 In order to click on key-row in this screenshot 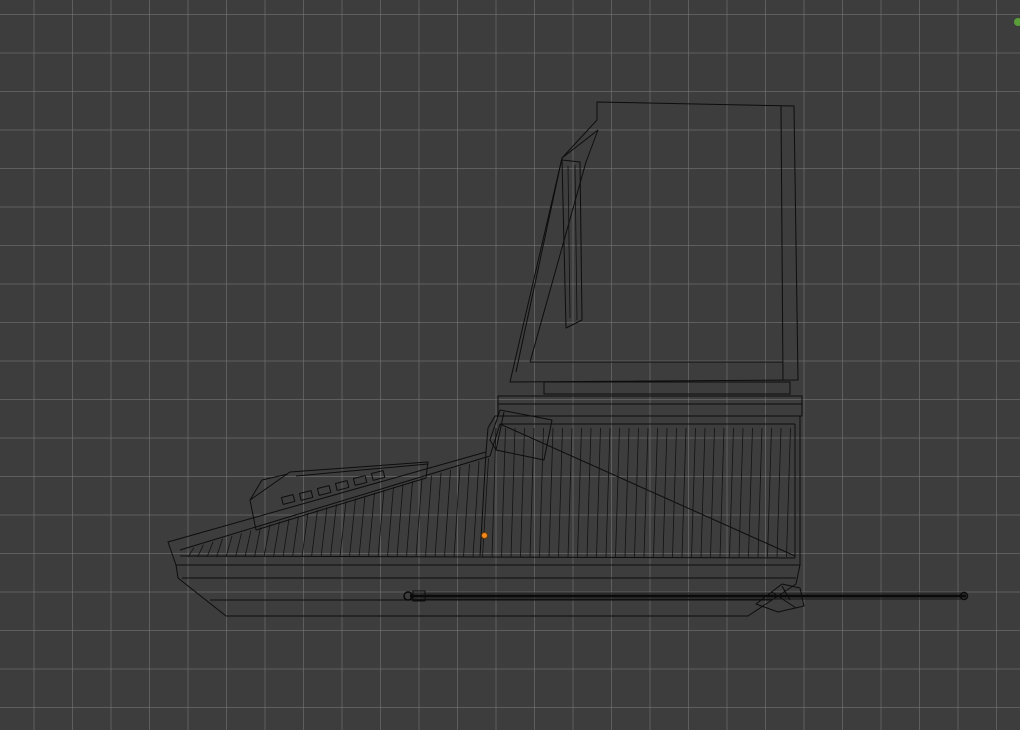, I will do `click(333, 487)`.